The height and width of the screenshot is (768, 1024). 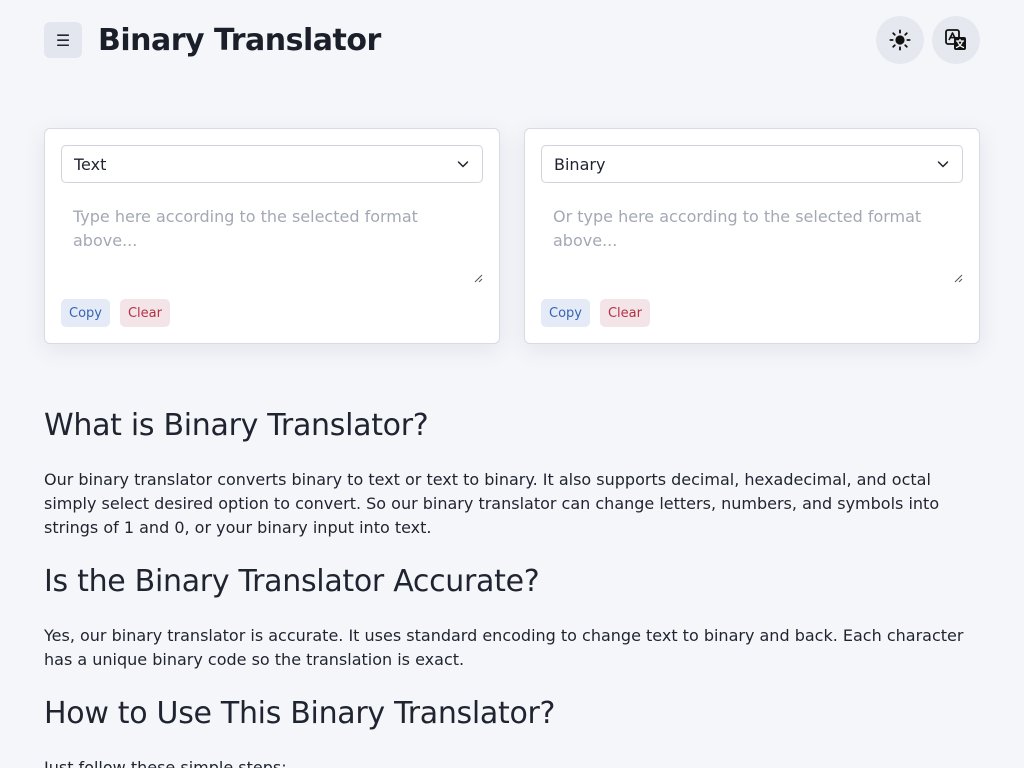 I want to click on target-actions: Copy Clear, so click(x=595, y=313).